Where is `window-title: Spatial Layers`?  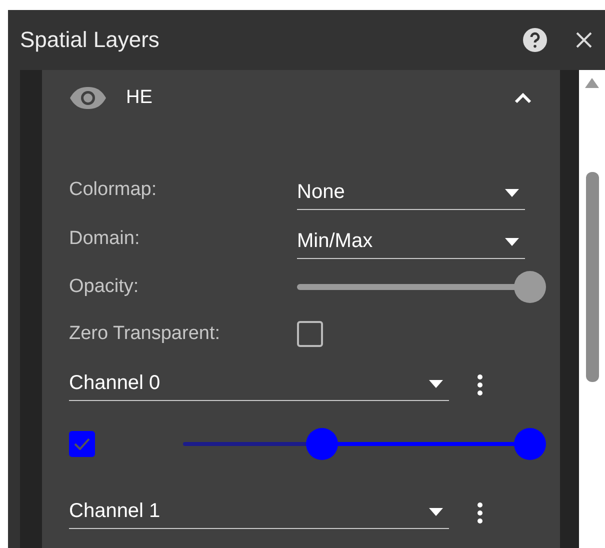
window-title: Spatial Layers is located at coordinates (90, 40).